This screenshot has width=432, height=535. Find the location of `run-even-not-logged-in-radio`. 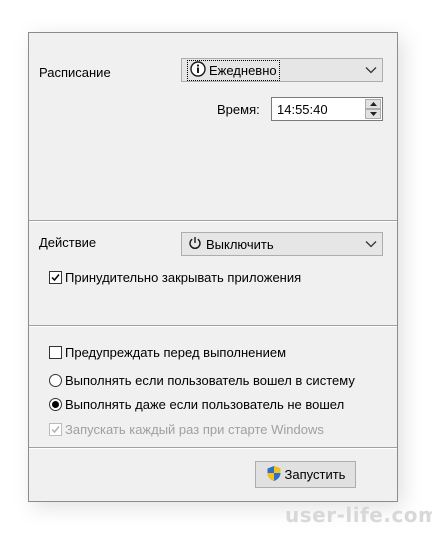

run-even-not-logged-in-radio is located at coordinates (55, 404).